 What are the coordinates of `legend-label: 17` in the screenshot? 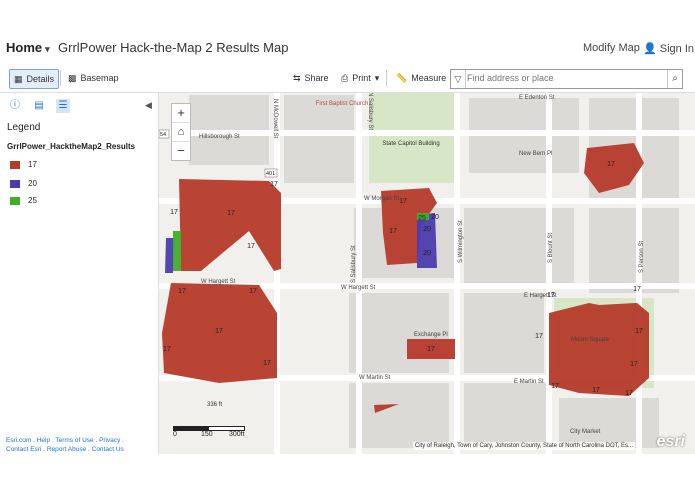 It's located at (32, 164).